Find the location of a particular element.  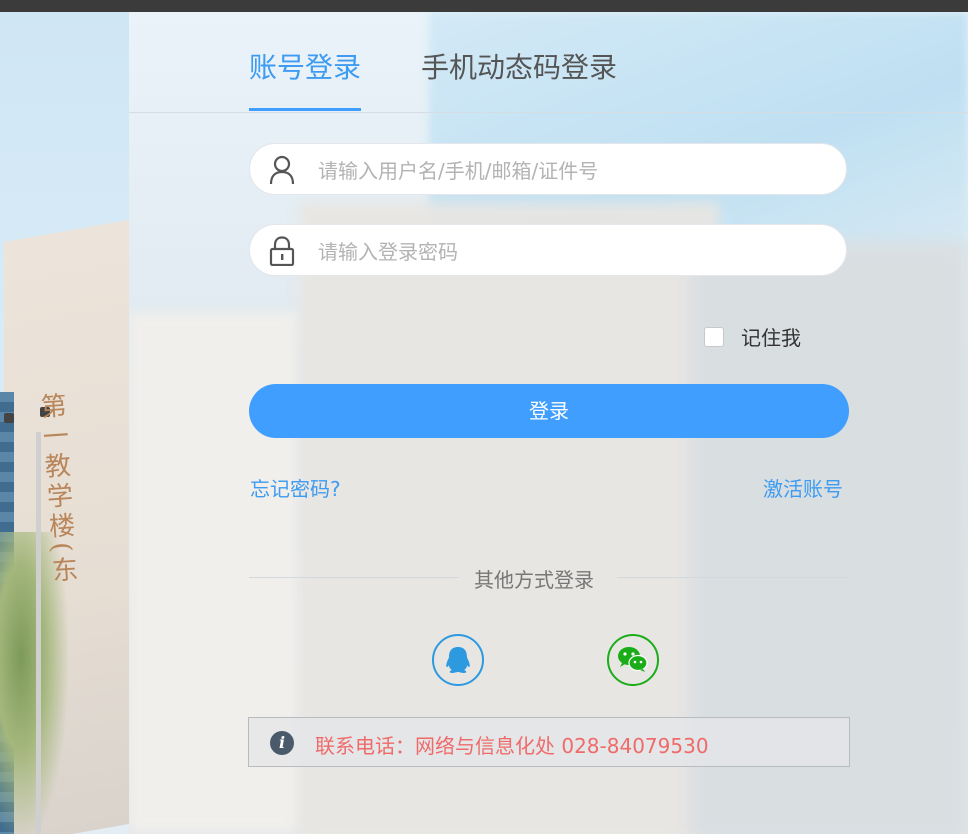

tab-account-login: 账号登录 is located at coordinates (305, 76).